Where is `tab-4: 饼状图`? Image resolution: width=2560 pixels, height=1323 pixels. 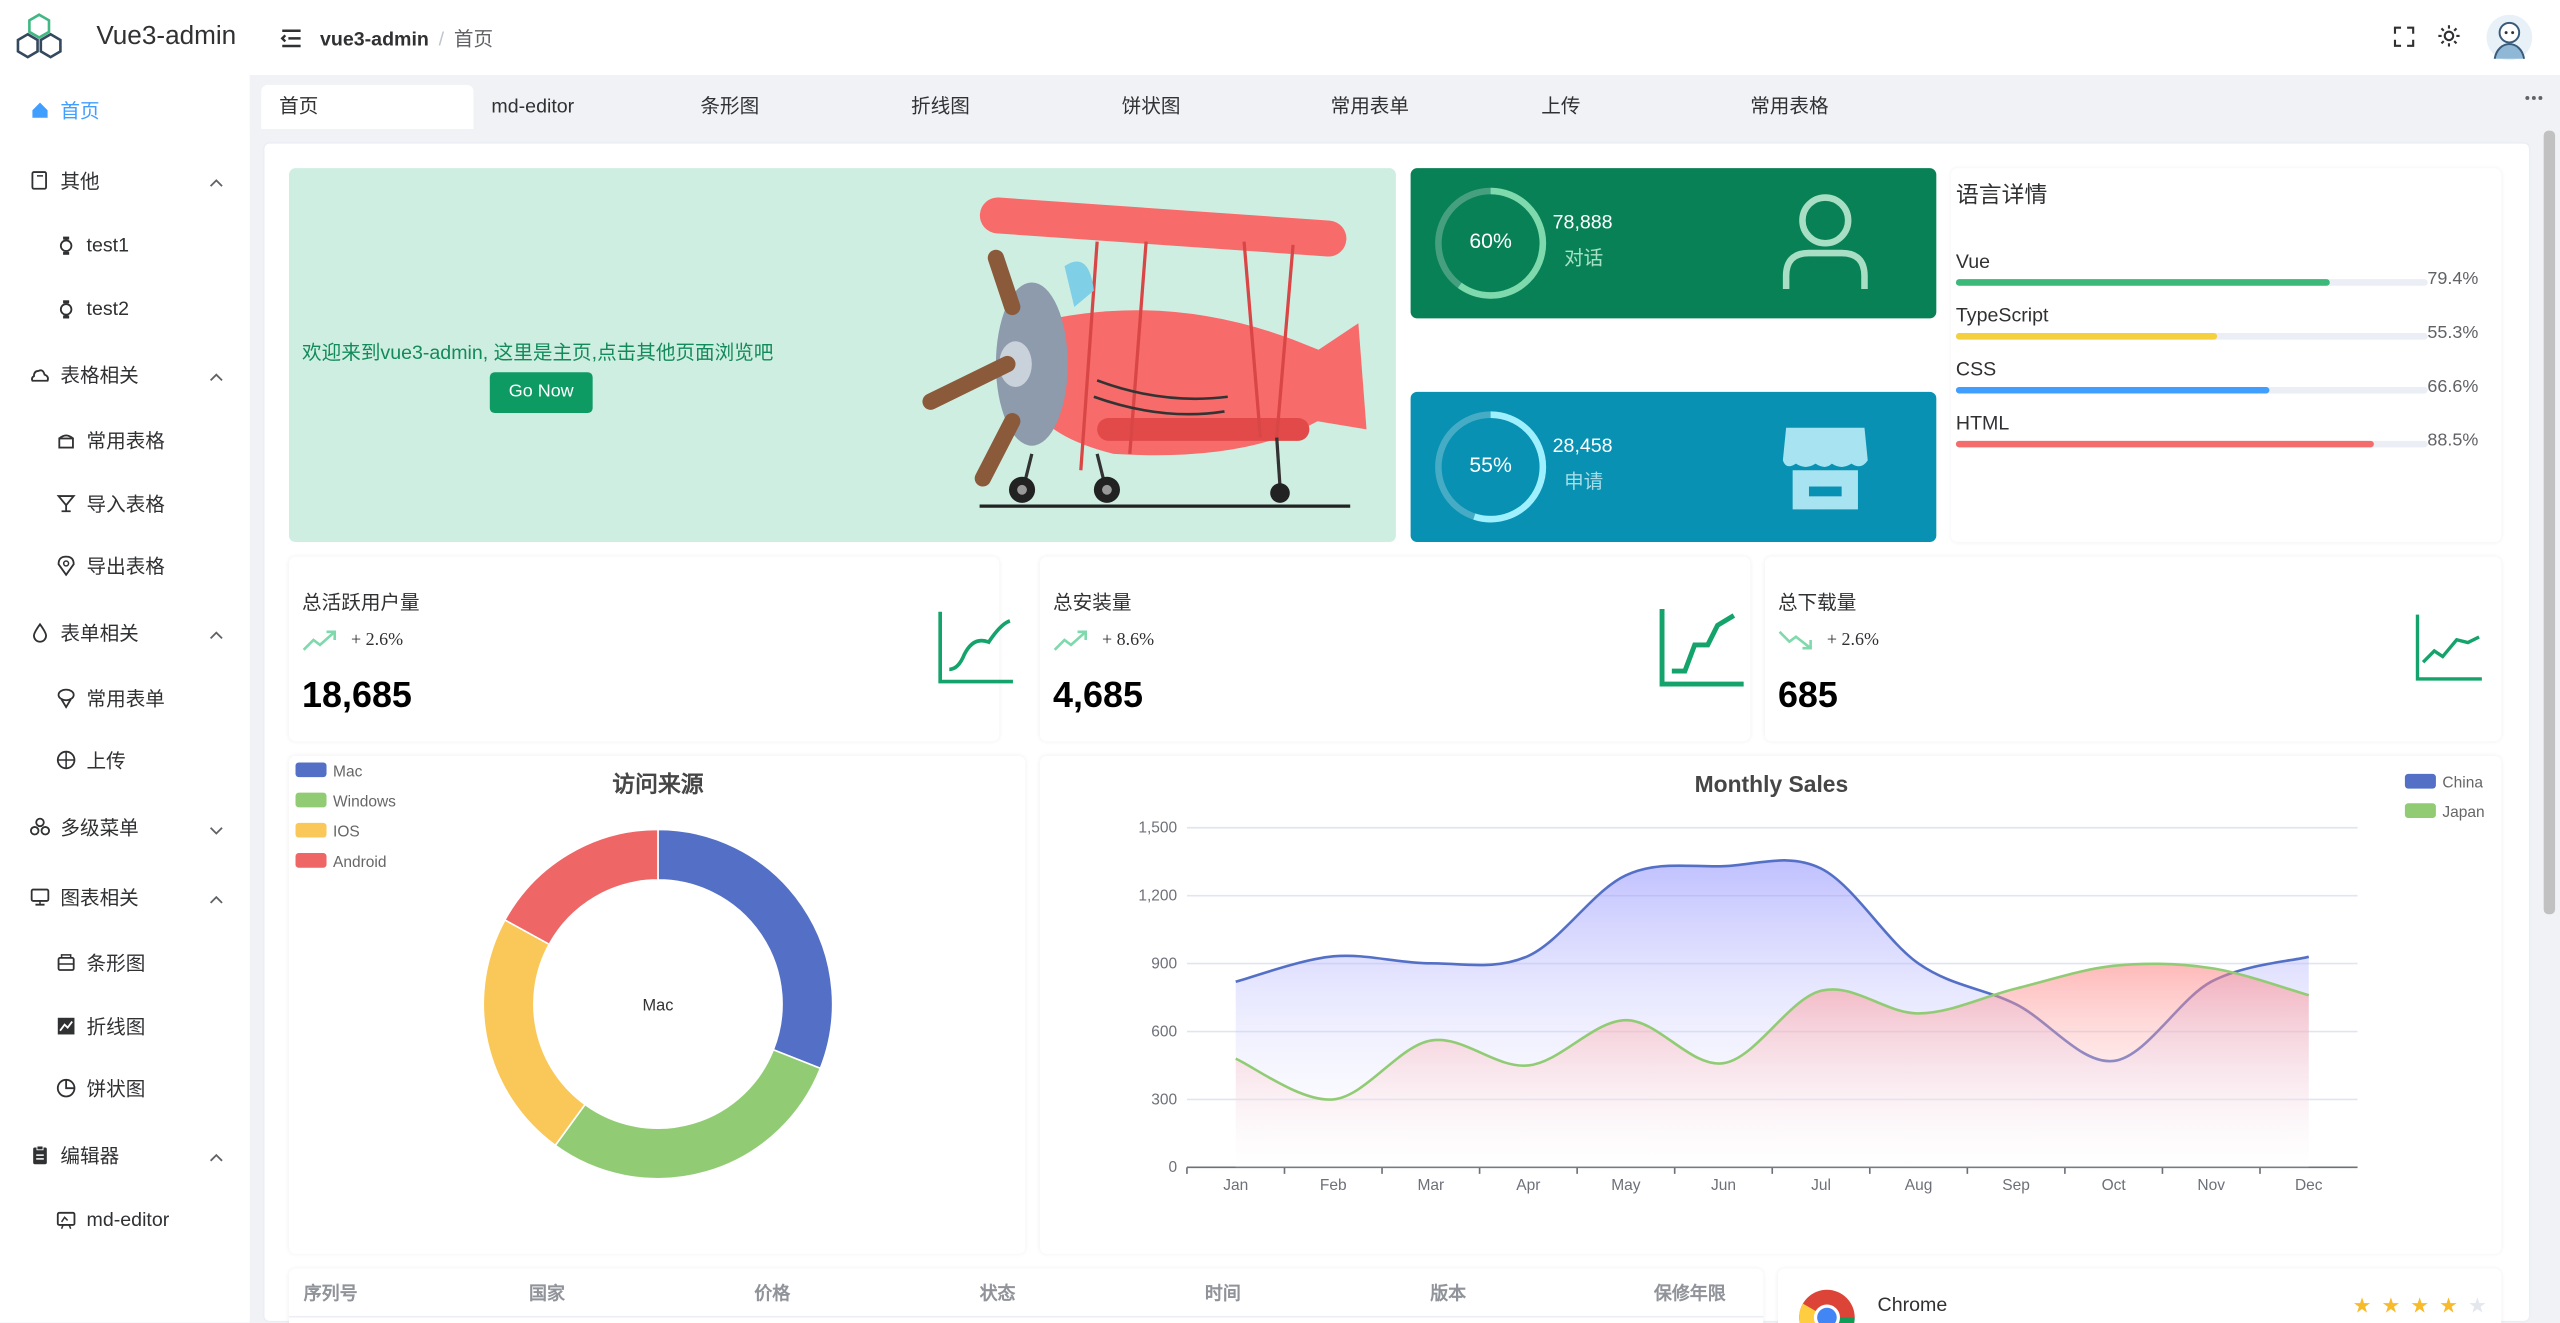 tab-4: 饼状图 is located at coordinates (1202, 107).